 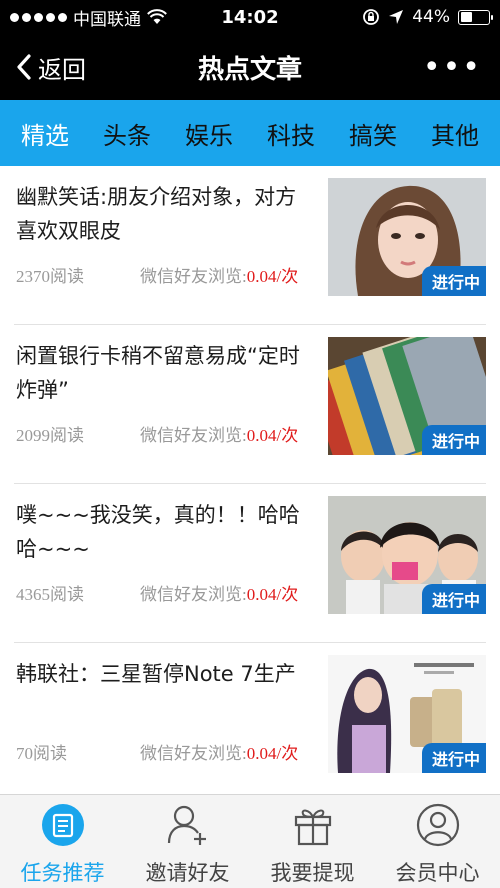 I want to click on add-user-icon, so click(x=188, y=825).